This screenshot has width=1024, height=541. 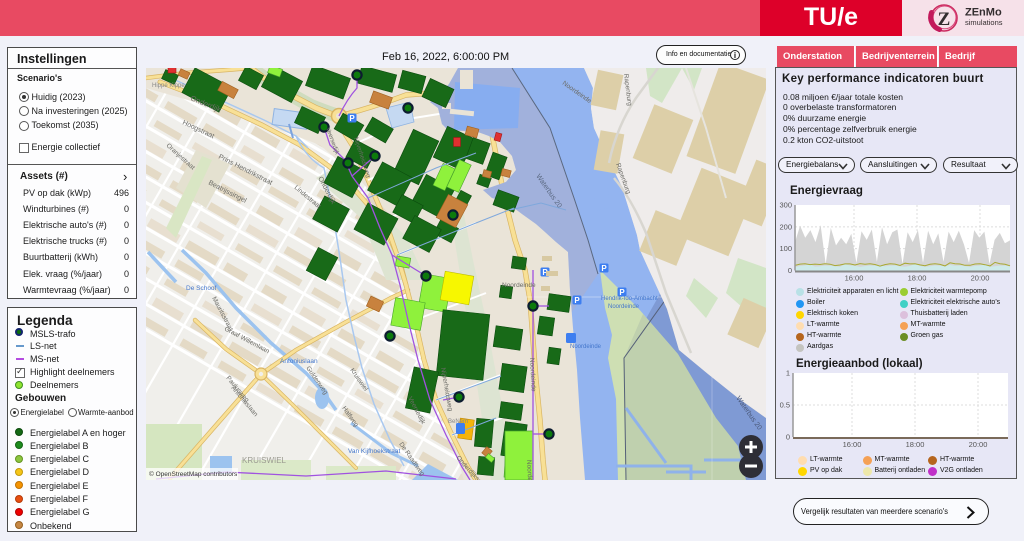 What do you see at coordinates (983, 13) in the screenshot?
I see `svg-text: ZEnMo` at bounding box center [983, 13].